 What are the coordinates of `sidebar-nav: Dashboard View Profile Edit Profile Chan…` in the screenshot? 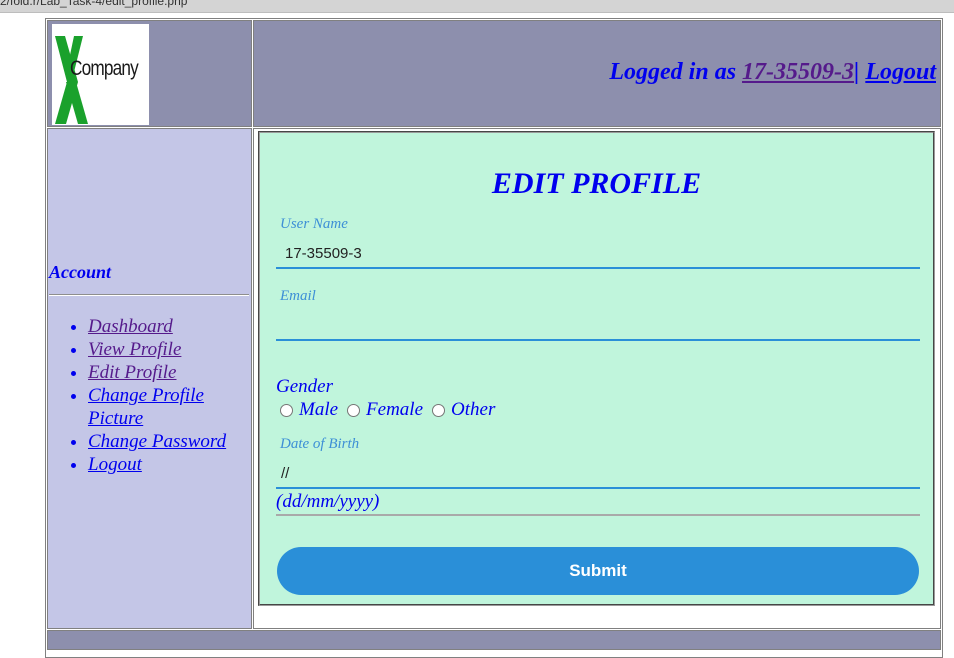 It's located at (168, 395).